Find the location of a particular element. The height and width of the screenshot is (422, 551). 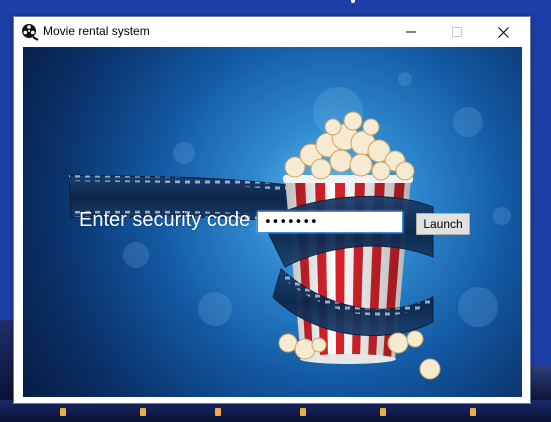

title-bar: Movie rental system is located at coordinates (272, 32).